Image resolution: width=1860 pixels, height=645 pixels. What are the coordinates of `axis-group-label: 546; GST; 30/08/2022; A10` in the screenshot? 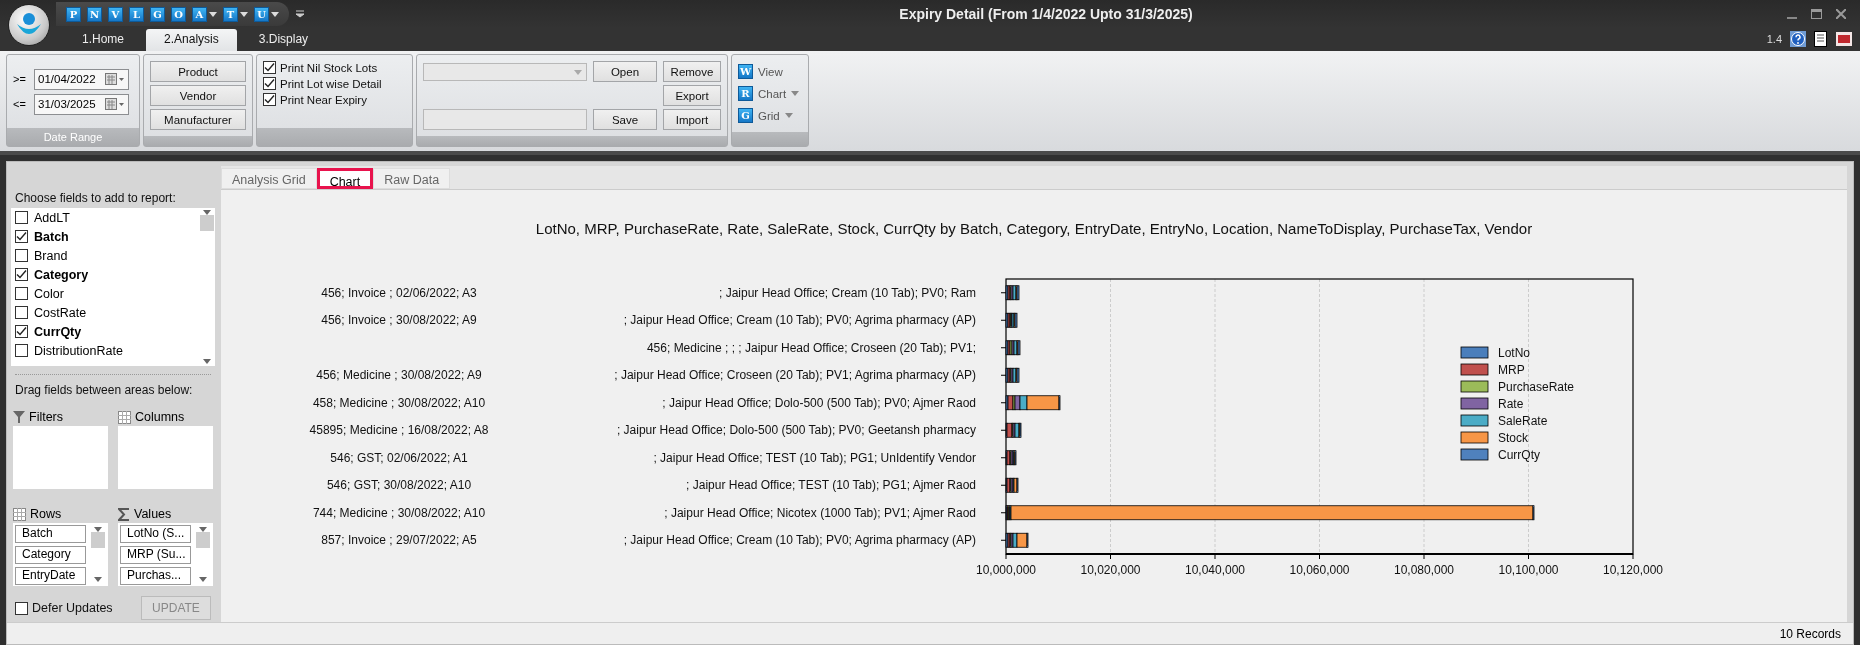 It's located at (399, 485).